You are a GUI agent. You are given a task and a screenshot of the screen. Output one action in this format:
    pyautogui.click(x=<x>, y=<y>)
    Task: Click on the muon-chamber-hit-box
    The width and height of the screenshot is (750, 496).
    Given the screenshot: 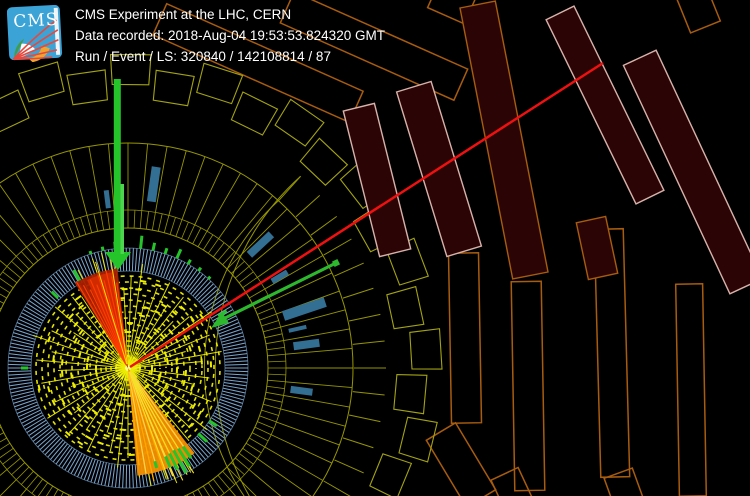 What is the action you would take?
    pyautogui.click(x=377, y=180)
    